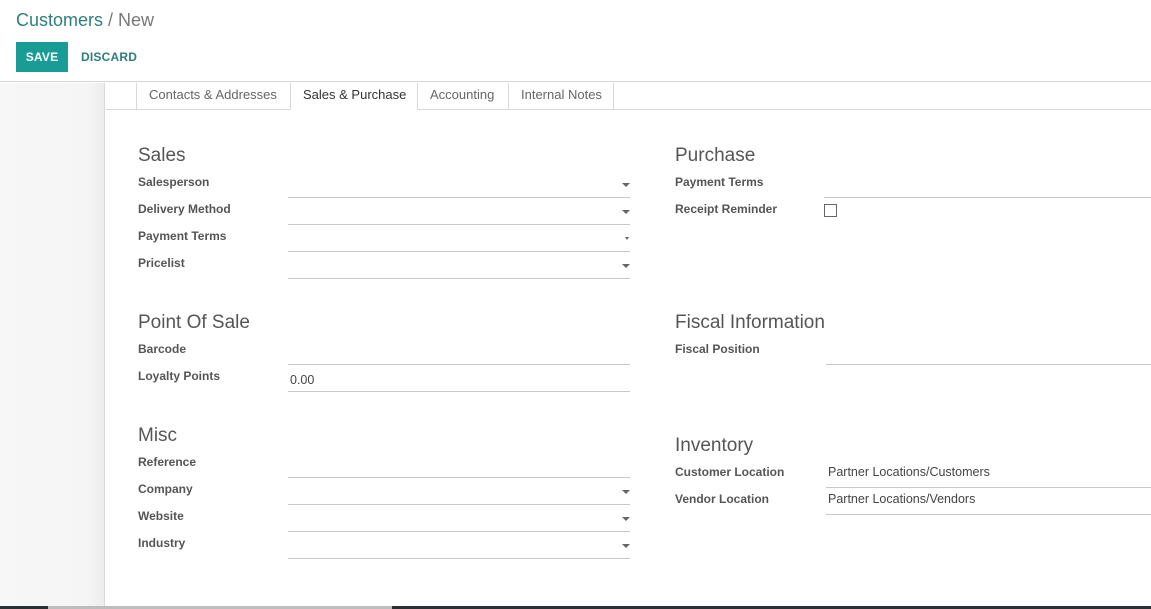  I want to click on salesperson-row: Salesperson, so click(384, 184).